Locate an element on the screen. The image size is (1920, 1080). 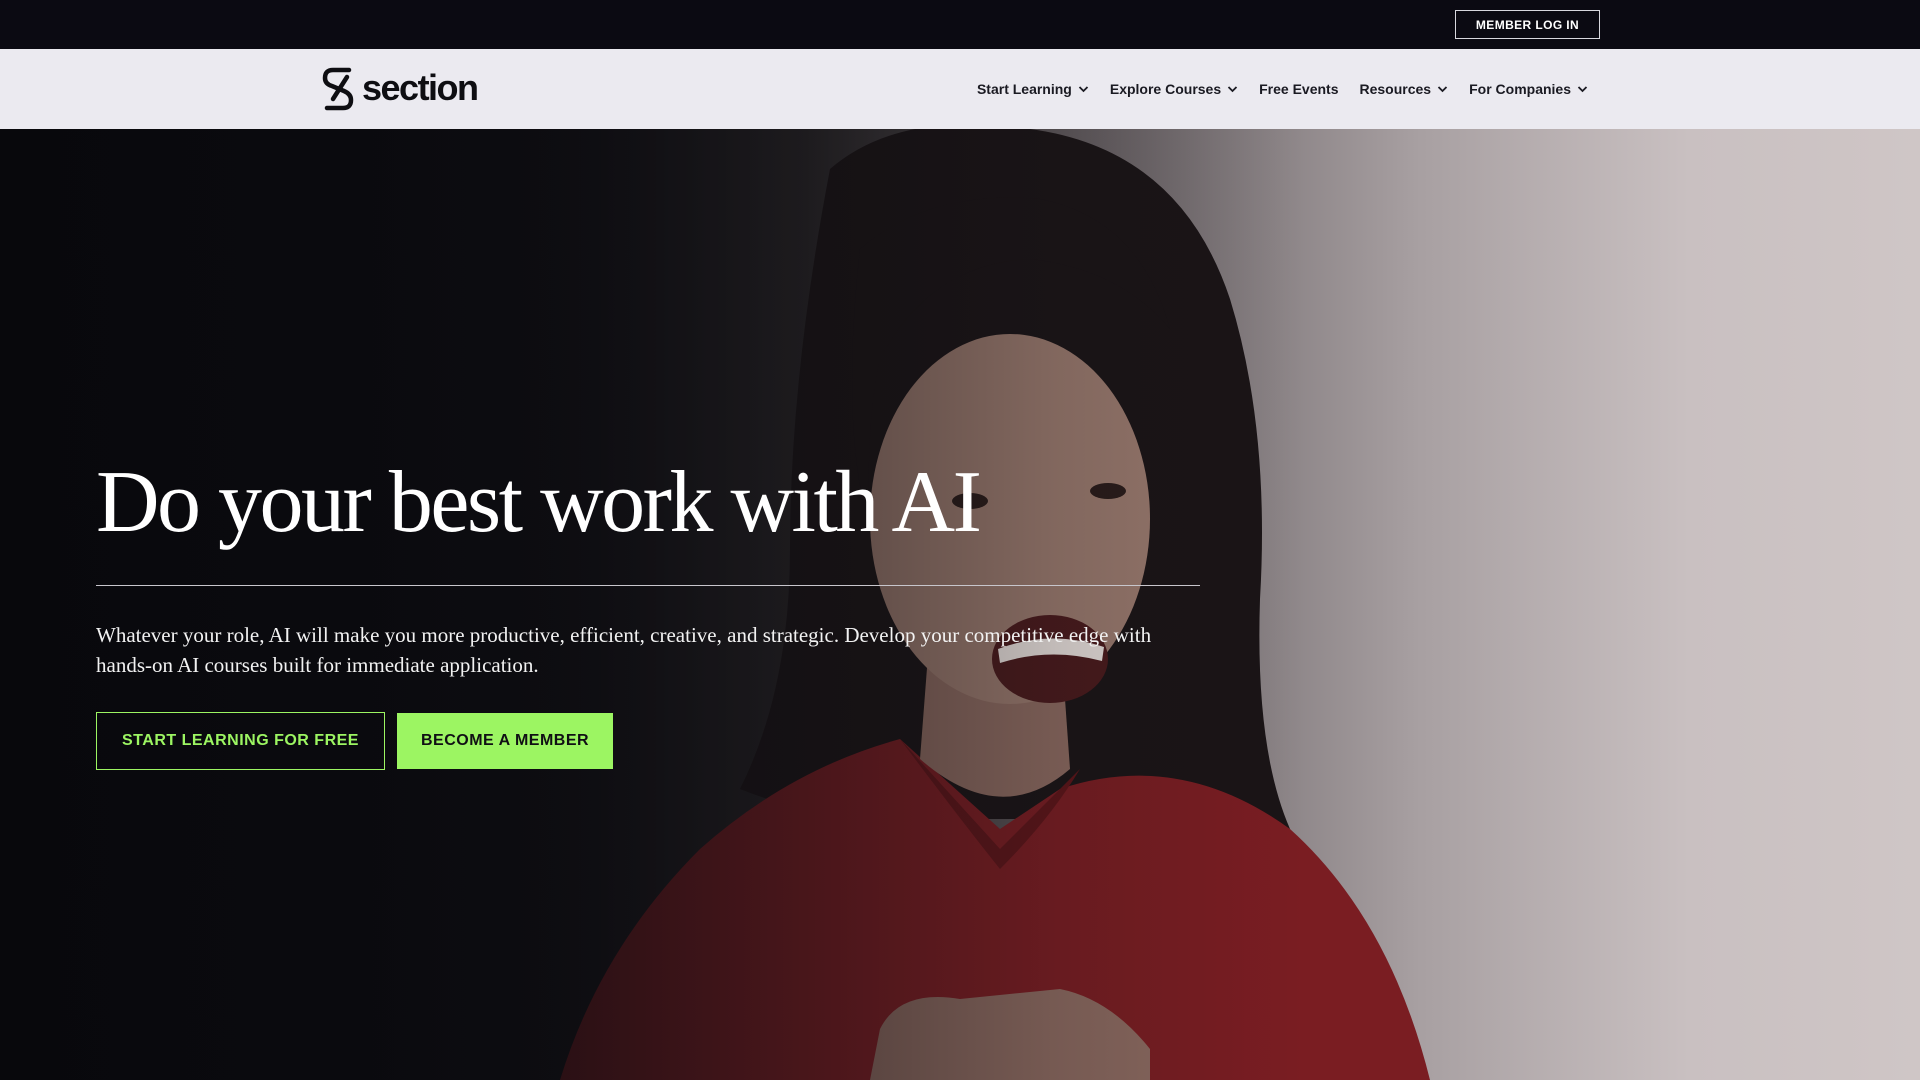
nav-item-free-events: Free Events is located at coordinates (1298, 89).